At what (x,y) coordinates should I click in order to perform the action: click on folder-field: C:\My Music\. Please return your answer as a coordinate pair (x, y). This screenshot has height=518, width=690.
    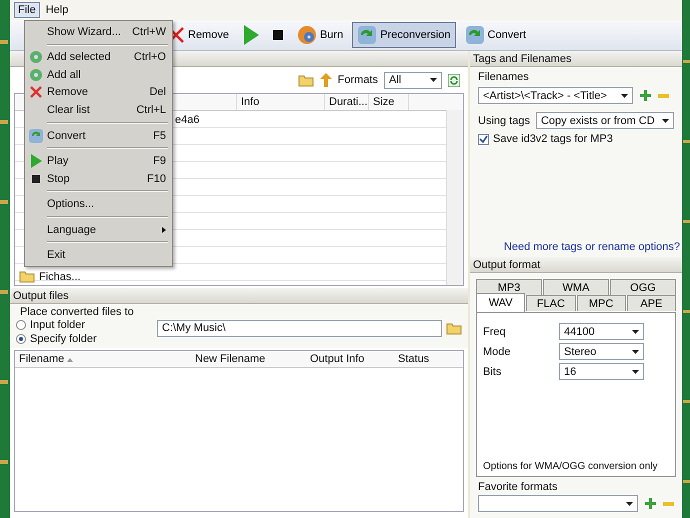
    Looking at the image, I should click on (299, 328).